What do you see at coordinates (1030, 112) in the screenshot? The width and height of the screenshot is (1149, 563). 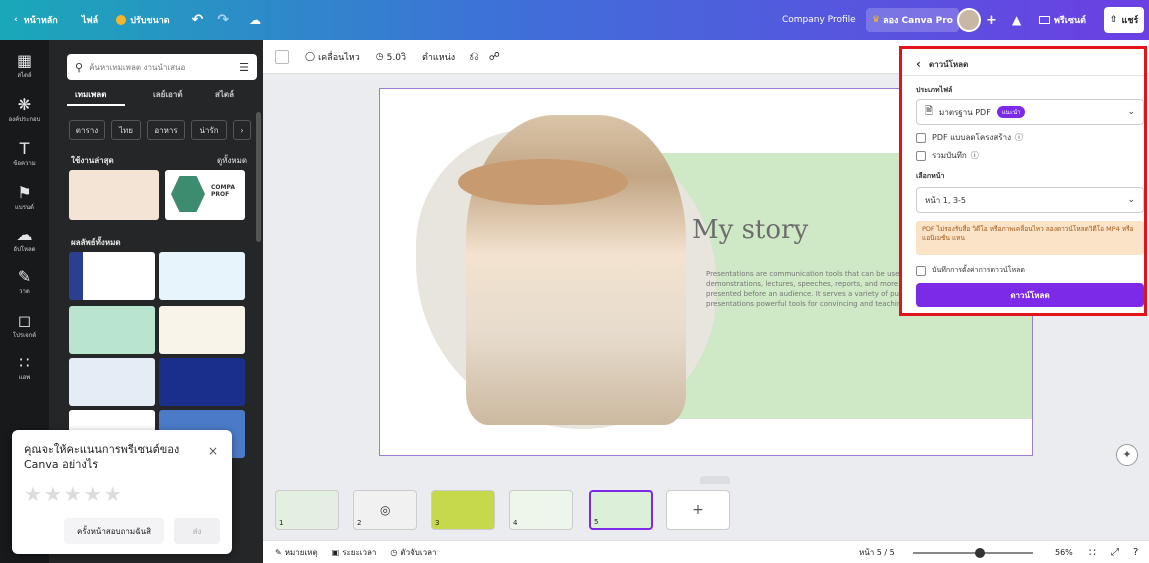 I see `file-type-select: 🗎 มาตรฐาน PDF แนะนำ ⌄` at bounding box center [1030, 112].